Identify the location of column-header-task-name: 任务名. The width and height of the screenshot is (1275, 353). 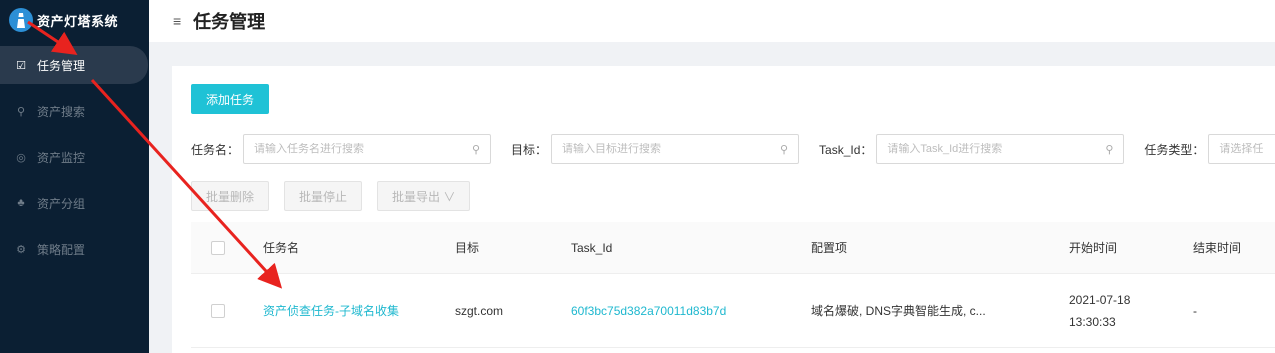
(359, 247).